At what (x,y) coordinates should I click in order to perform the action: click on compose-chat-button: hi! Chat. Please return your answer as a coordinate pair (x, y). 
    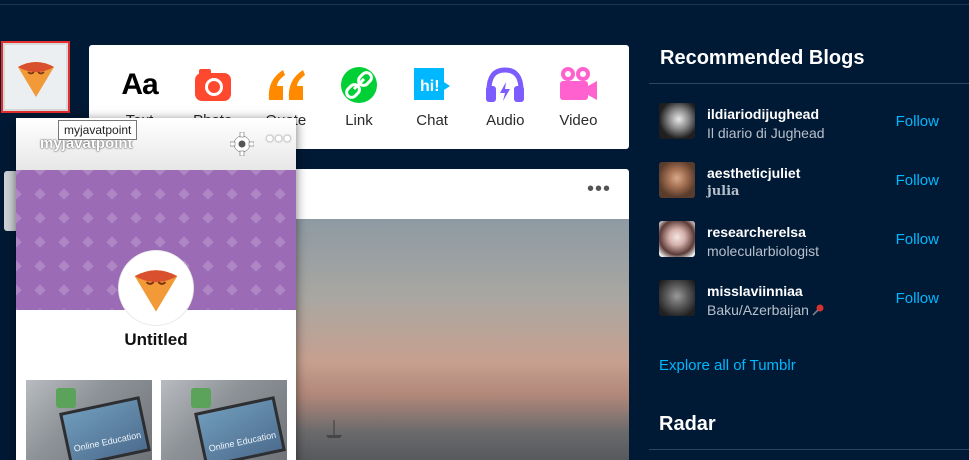
    Looking at the image, I should click on (432, 97).